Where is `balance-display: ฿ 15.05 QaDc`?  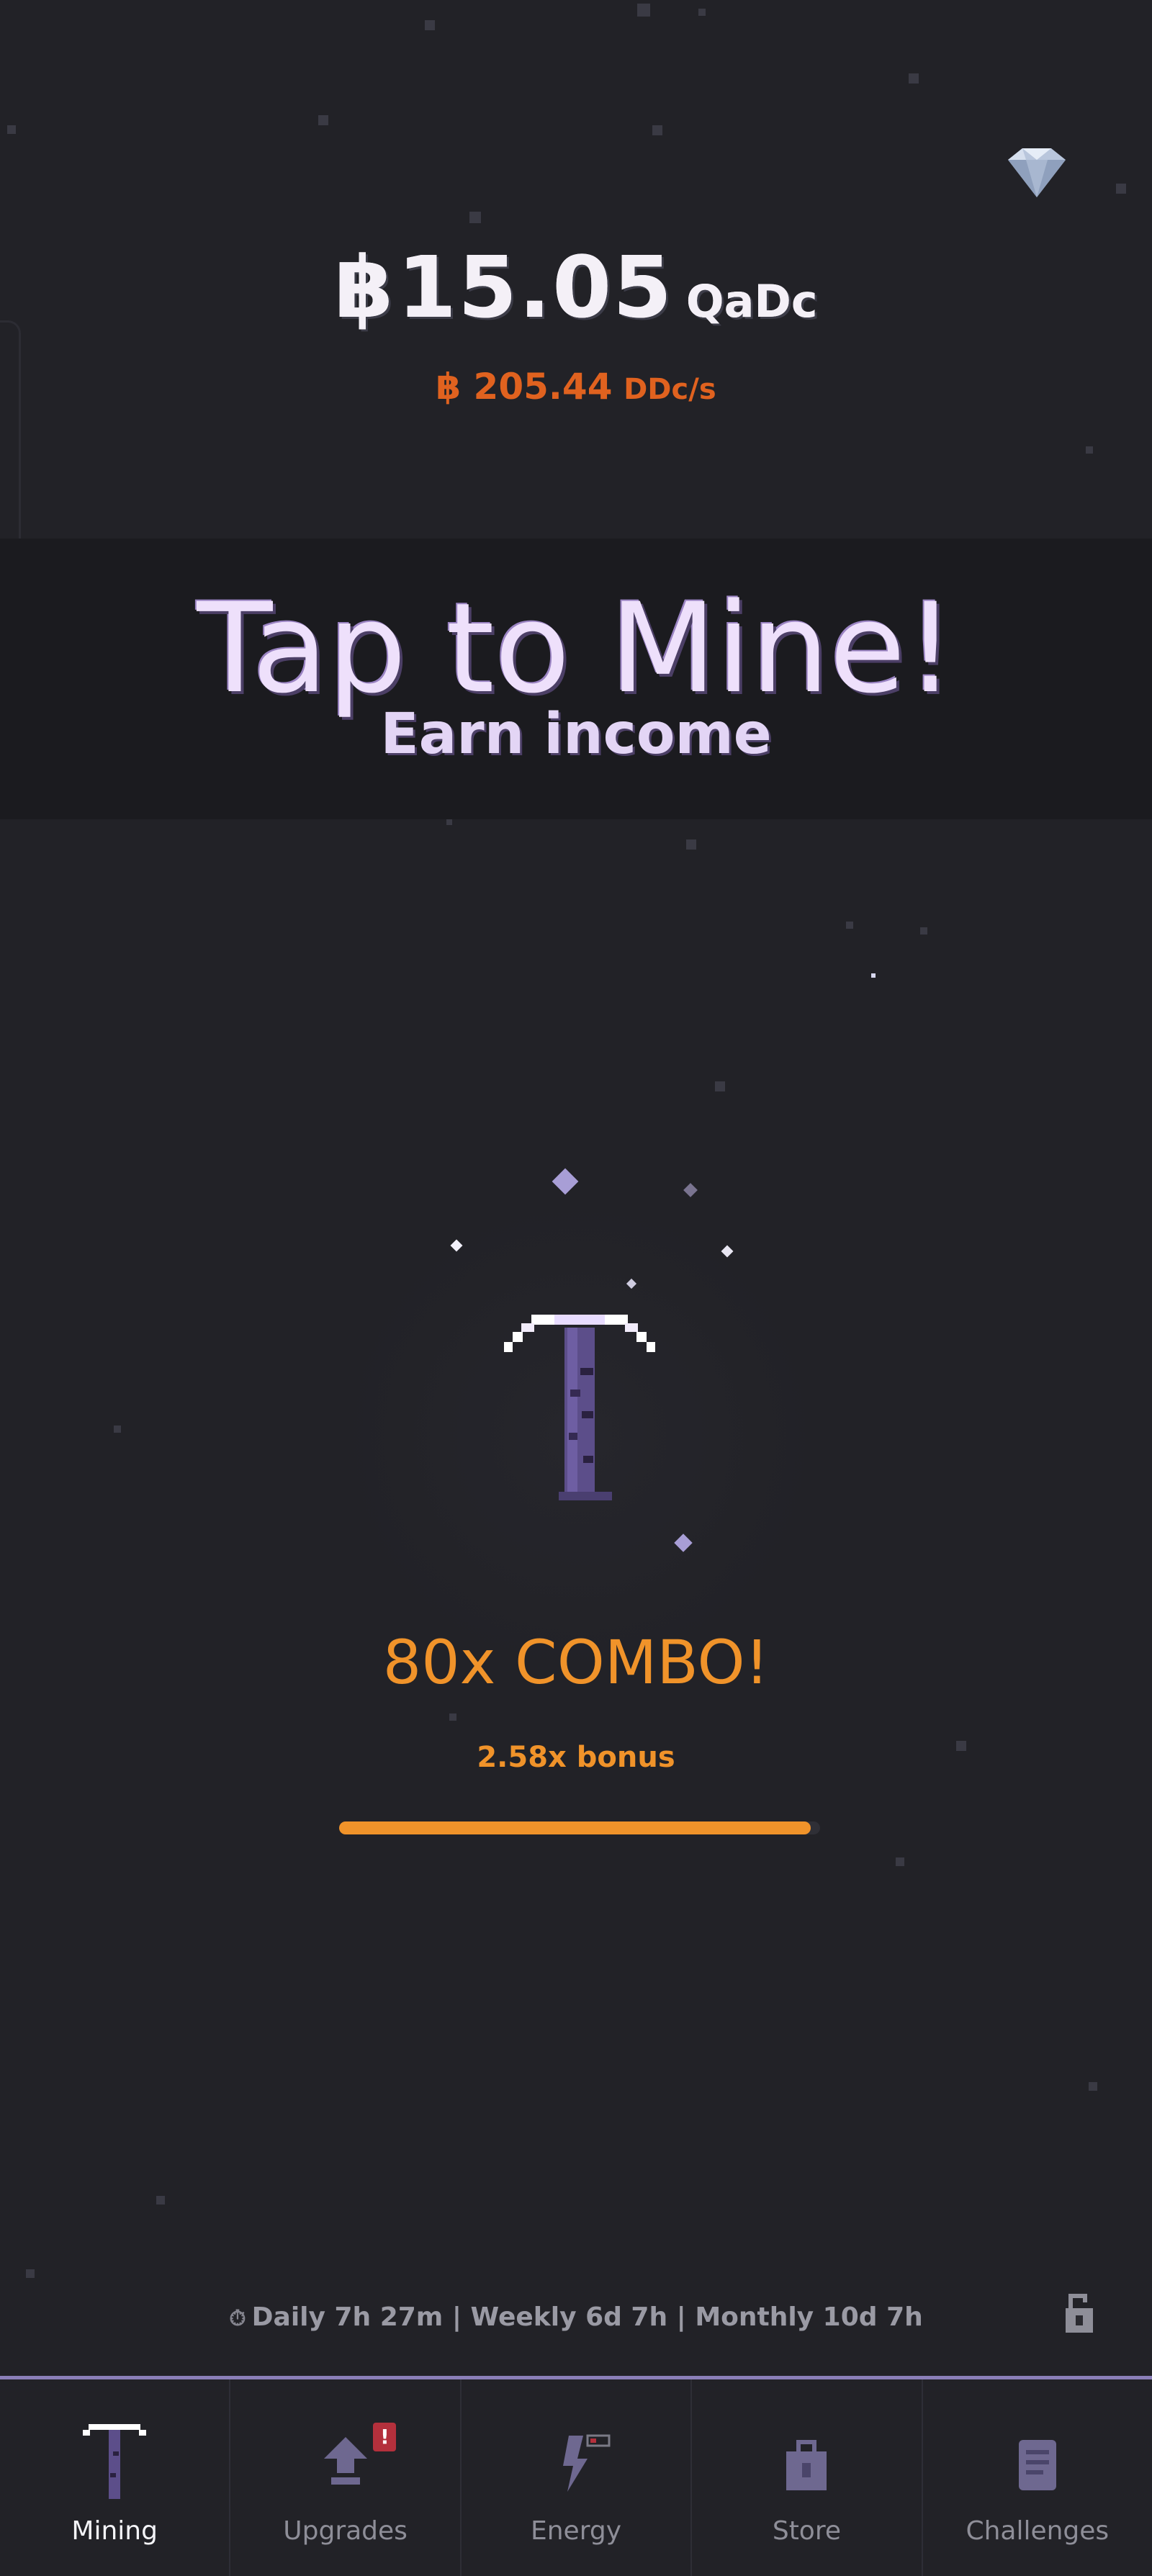
balance-display: ฿ 15.05 QaDc is located at coordinates (576, 287).